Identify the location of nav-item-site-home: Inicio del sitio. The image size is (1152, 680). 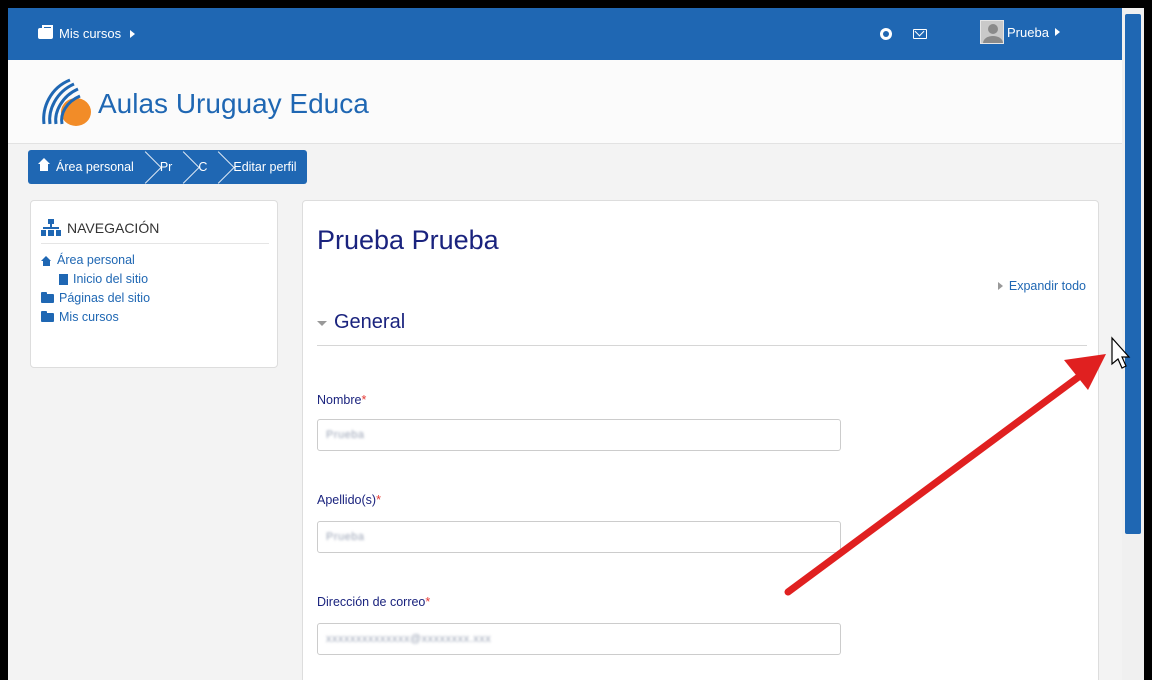
(95, 279).